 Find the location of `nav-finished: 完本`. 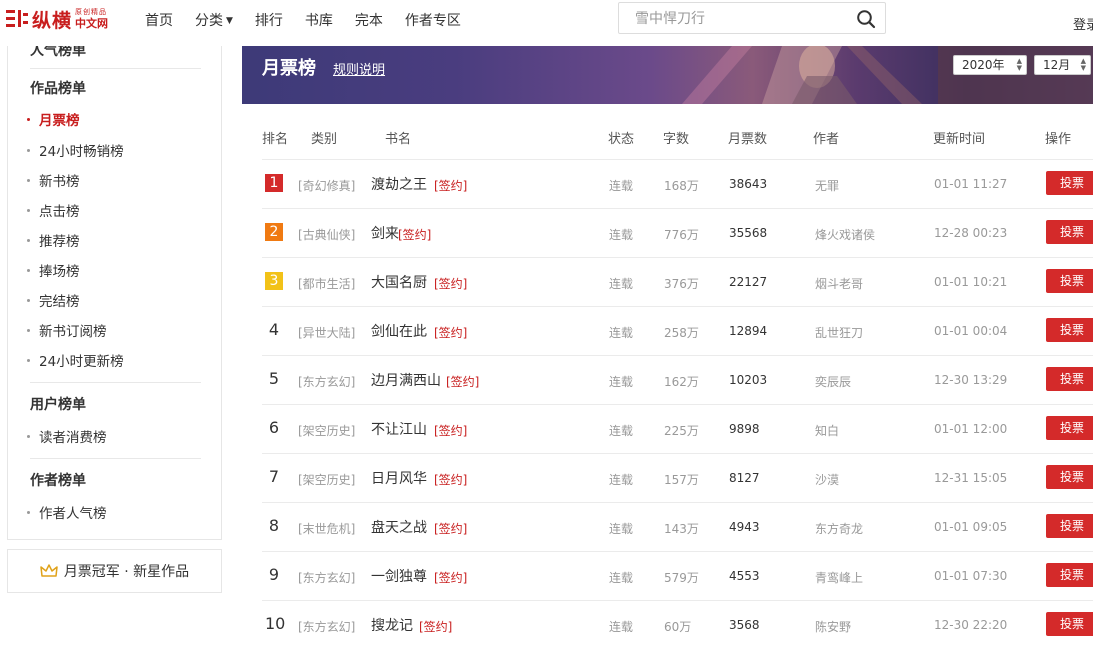

nav-finished: 完本 is located at coordinates (369, 20).